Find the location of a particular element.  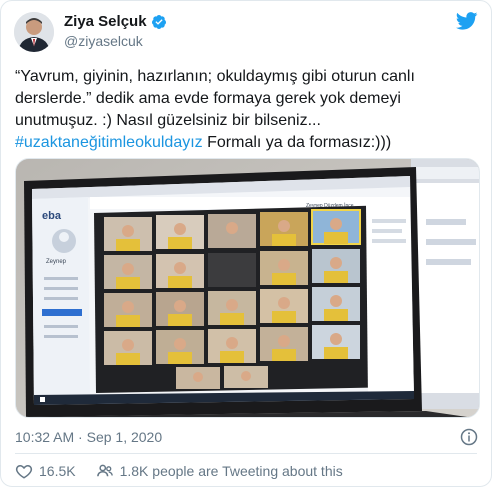

people-icon is located at coordinates (104, 470).